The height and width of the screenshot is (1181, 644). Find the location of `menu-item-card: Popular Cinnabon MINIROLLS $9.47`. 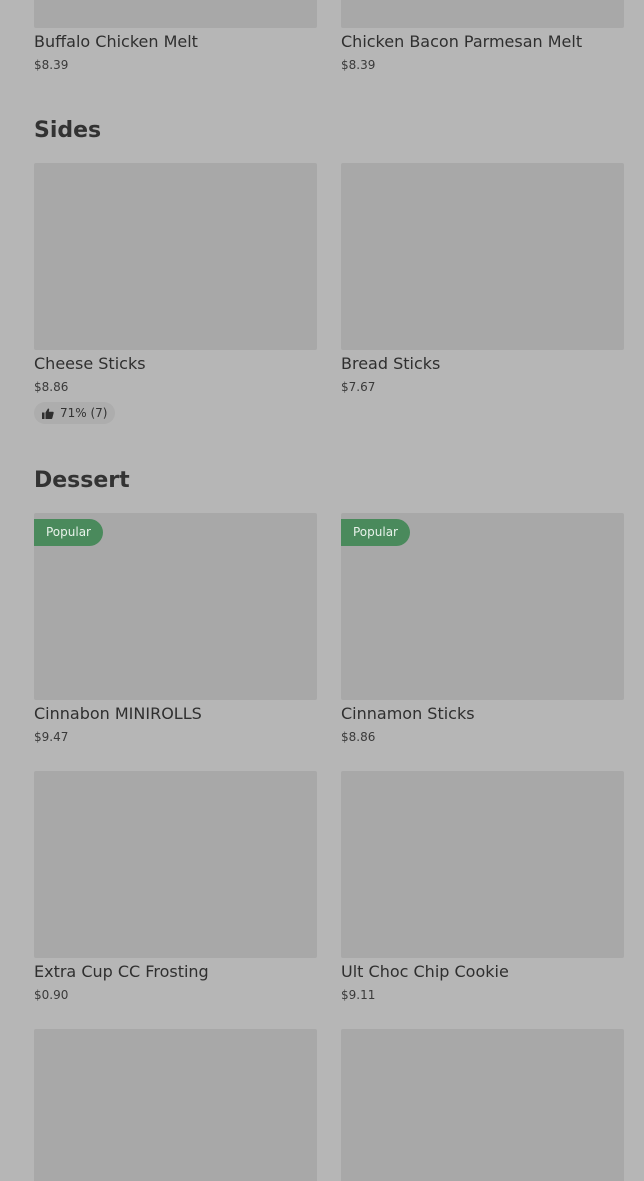

menu-item-card: Popular Cinnabon MINIROLLS $9.47 is located at coordinates (175, 628).